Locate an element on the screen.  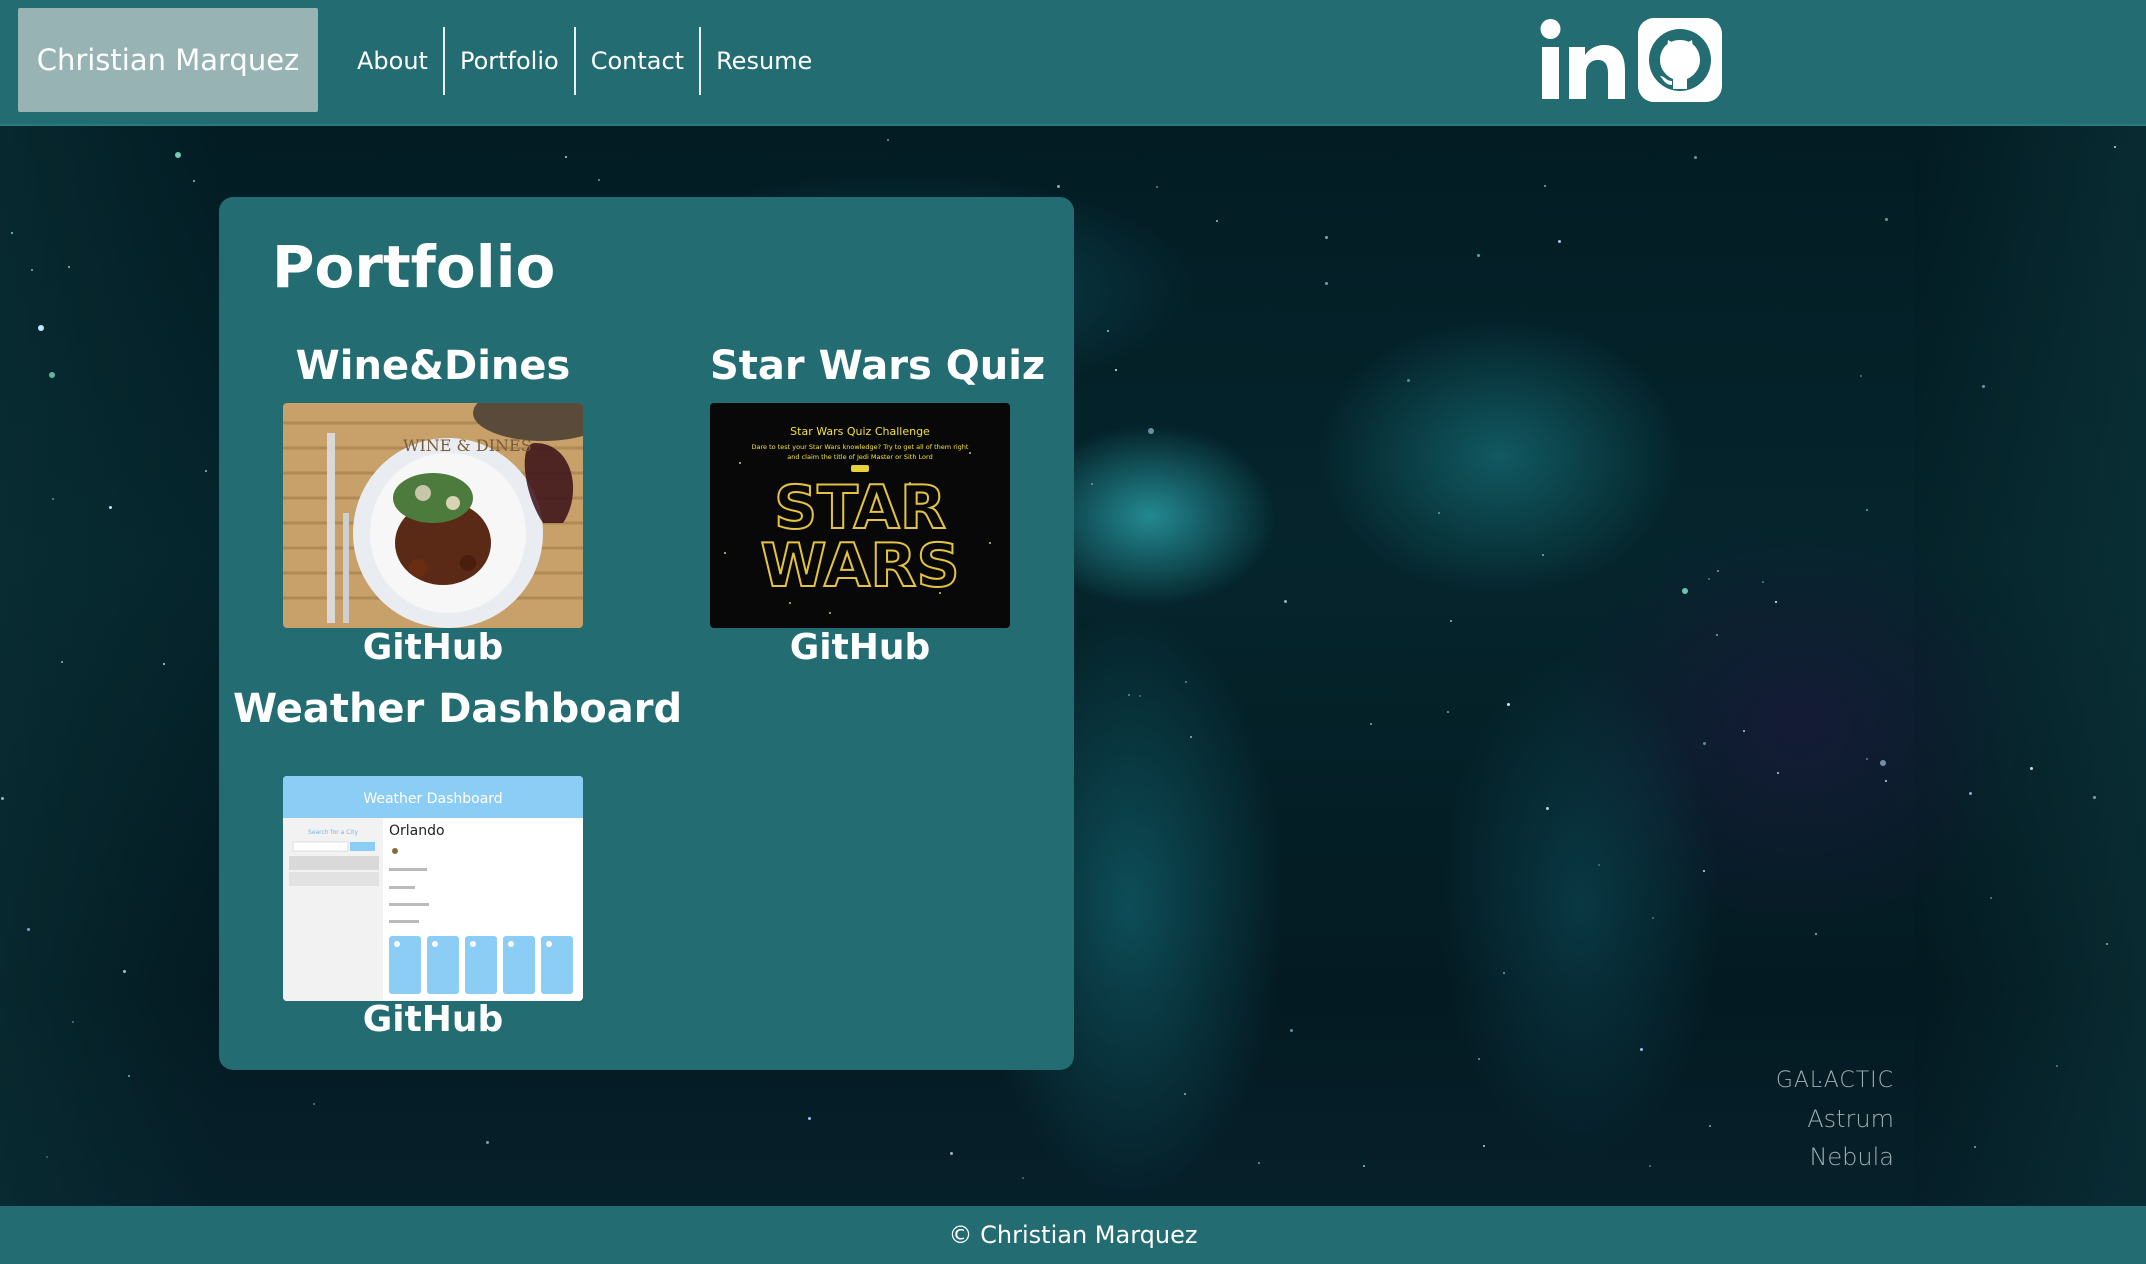
project-star-wars-quiz: Star Wars Quiz is located at coordinates (878, 366).